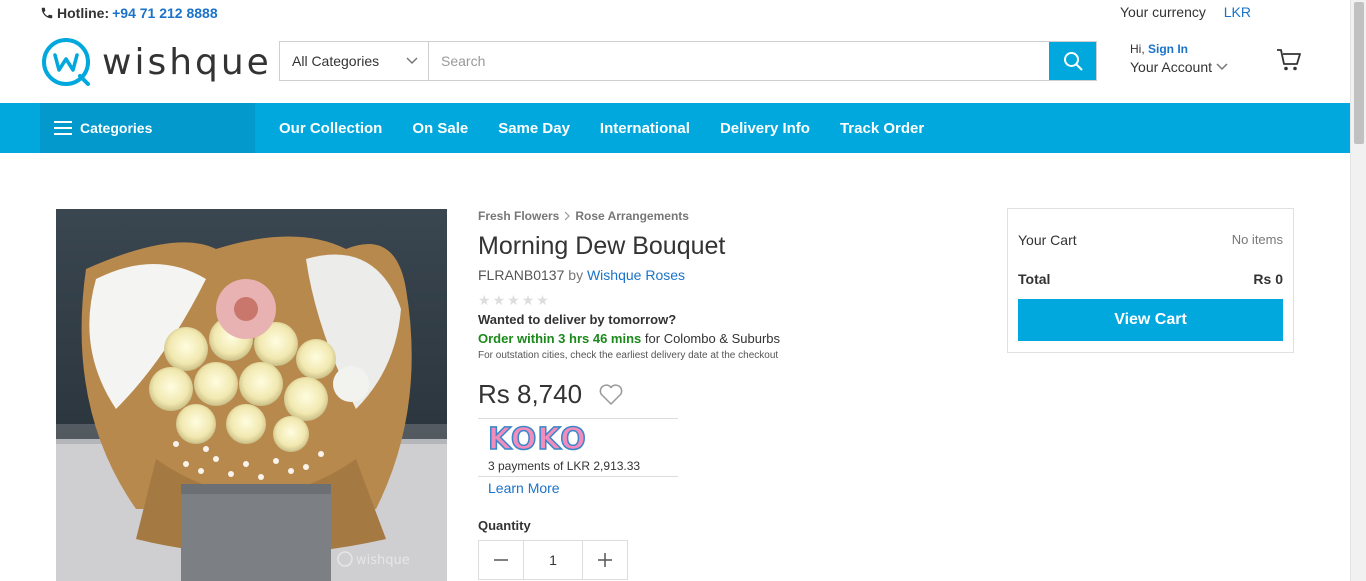 The image size is (1366, 581). What do you see at coordinates (576, 275) in the screenshot?
I see `by-label: by` at bounding box center [576, 275].